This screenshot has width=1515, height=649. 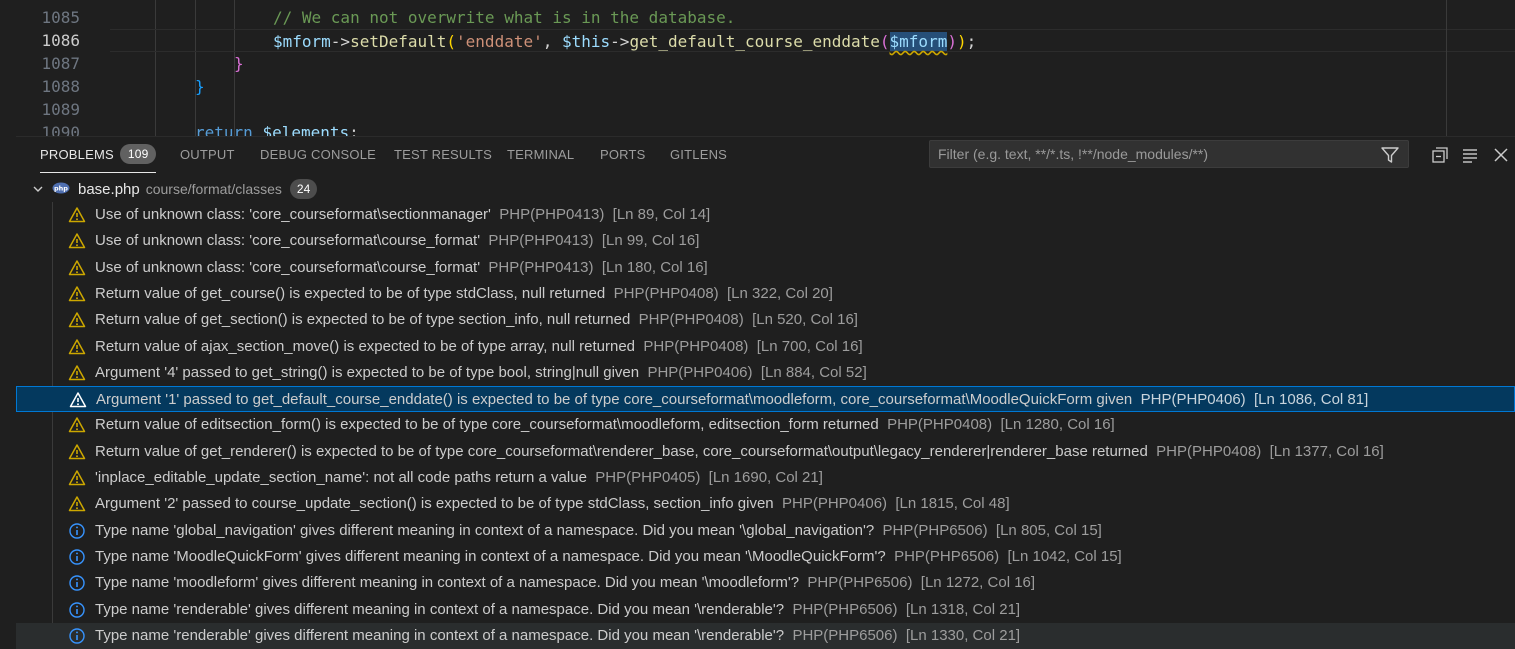 What do you see at coordinates (60, 40) in the screenshot?
I see `line-number-current: 1086` at bounding box center [60, 40].